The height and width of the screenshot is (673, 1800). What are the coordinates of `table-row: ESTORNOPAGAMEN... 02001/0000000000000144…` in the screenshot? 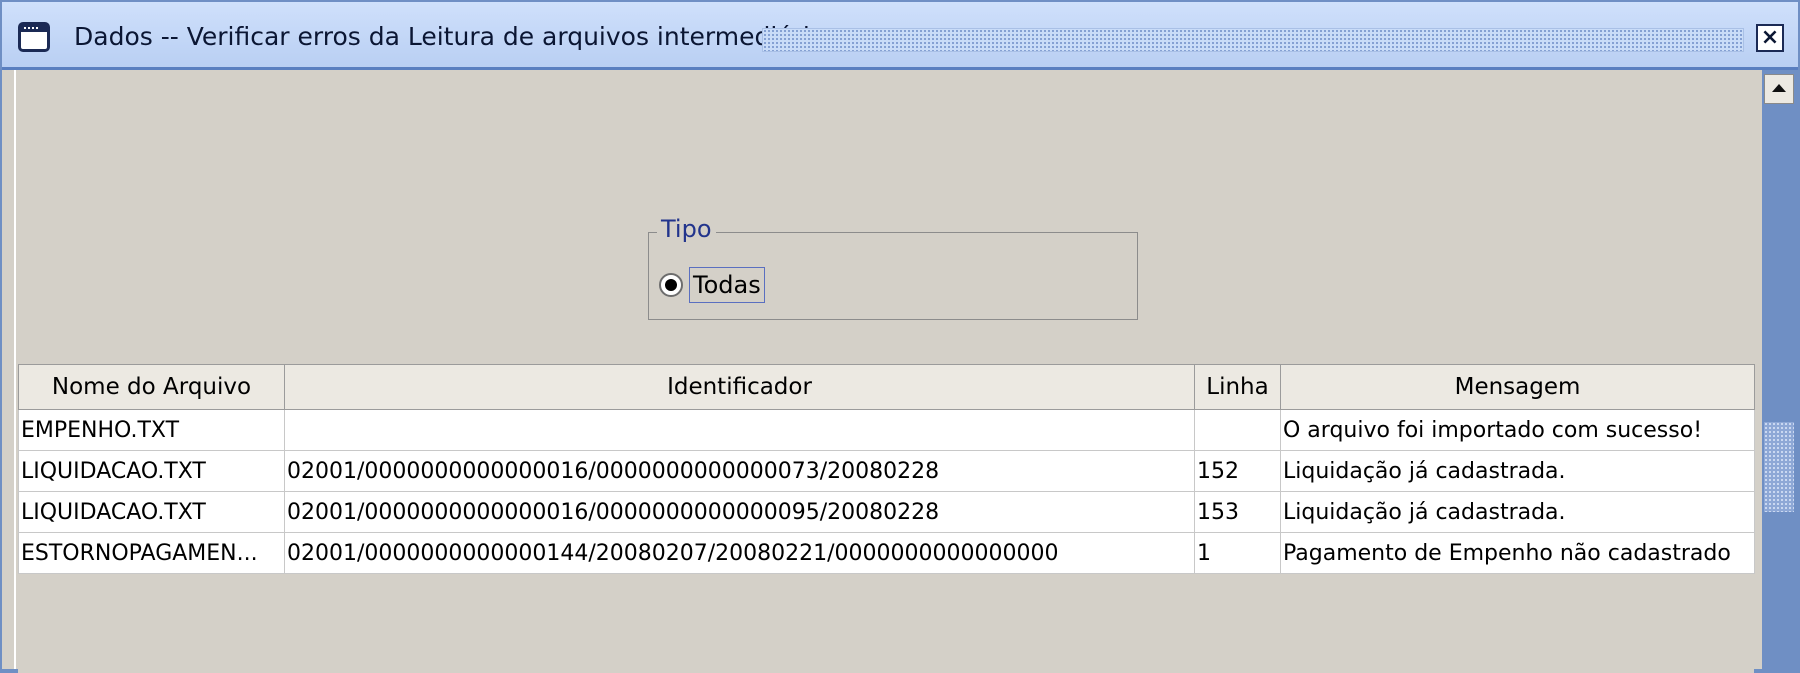 It's located at (886, 553).